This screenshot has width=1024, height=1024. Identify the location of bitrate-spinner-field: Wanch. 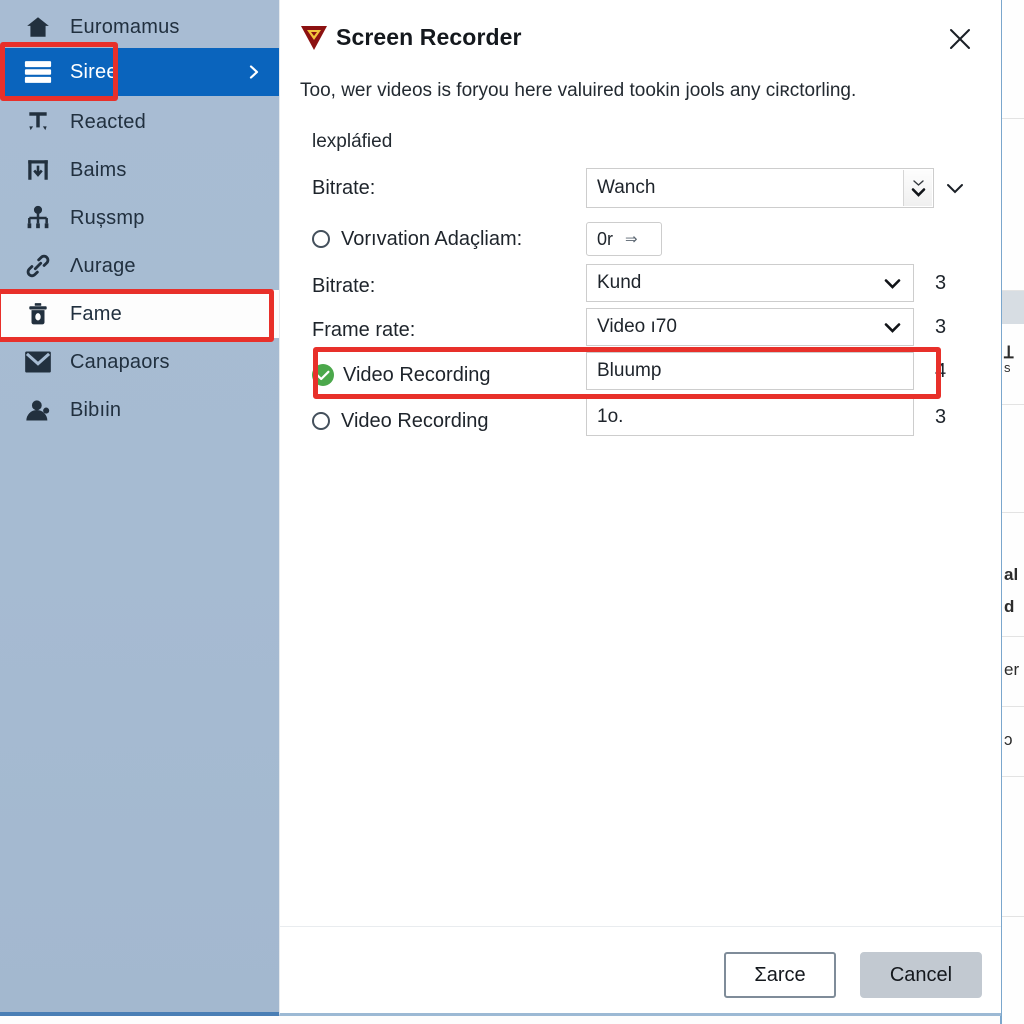
(760, 188).